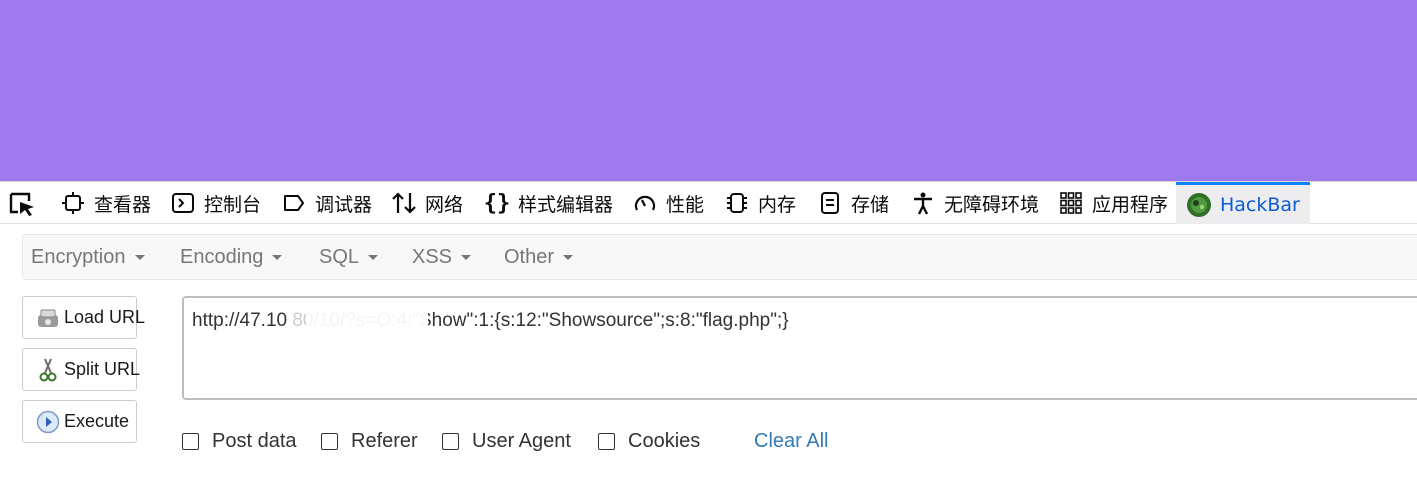 The width and height of the screenshot is (1417, 498). Describe the element at coordinates (222, 256) in the screenshot. I see `menu-label: Encoding` at that location.